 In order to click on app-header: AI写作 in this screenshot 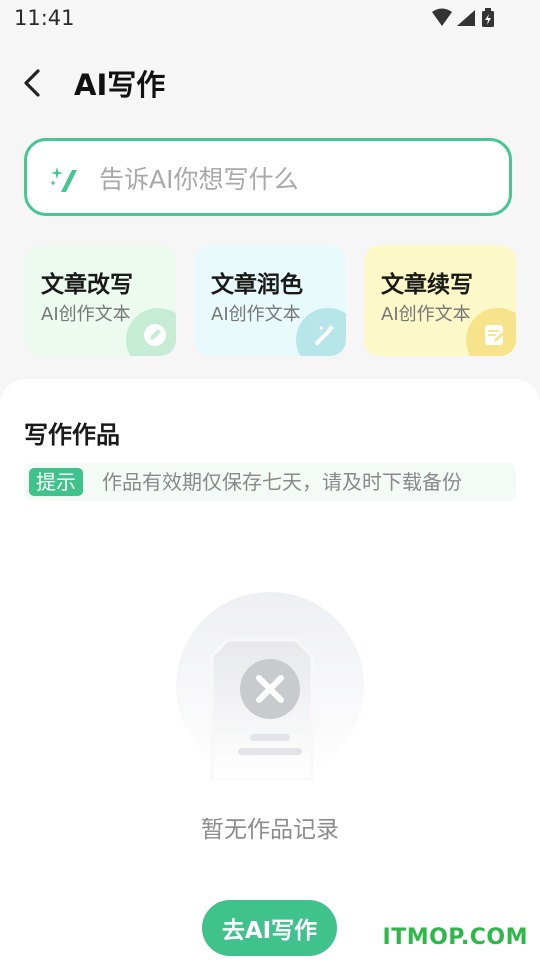, I will do `click(270, 84)`.